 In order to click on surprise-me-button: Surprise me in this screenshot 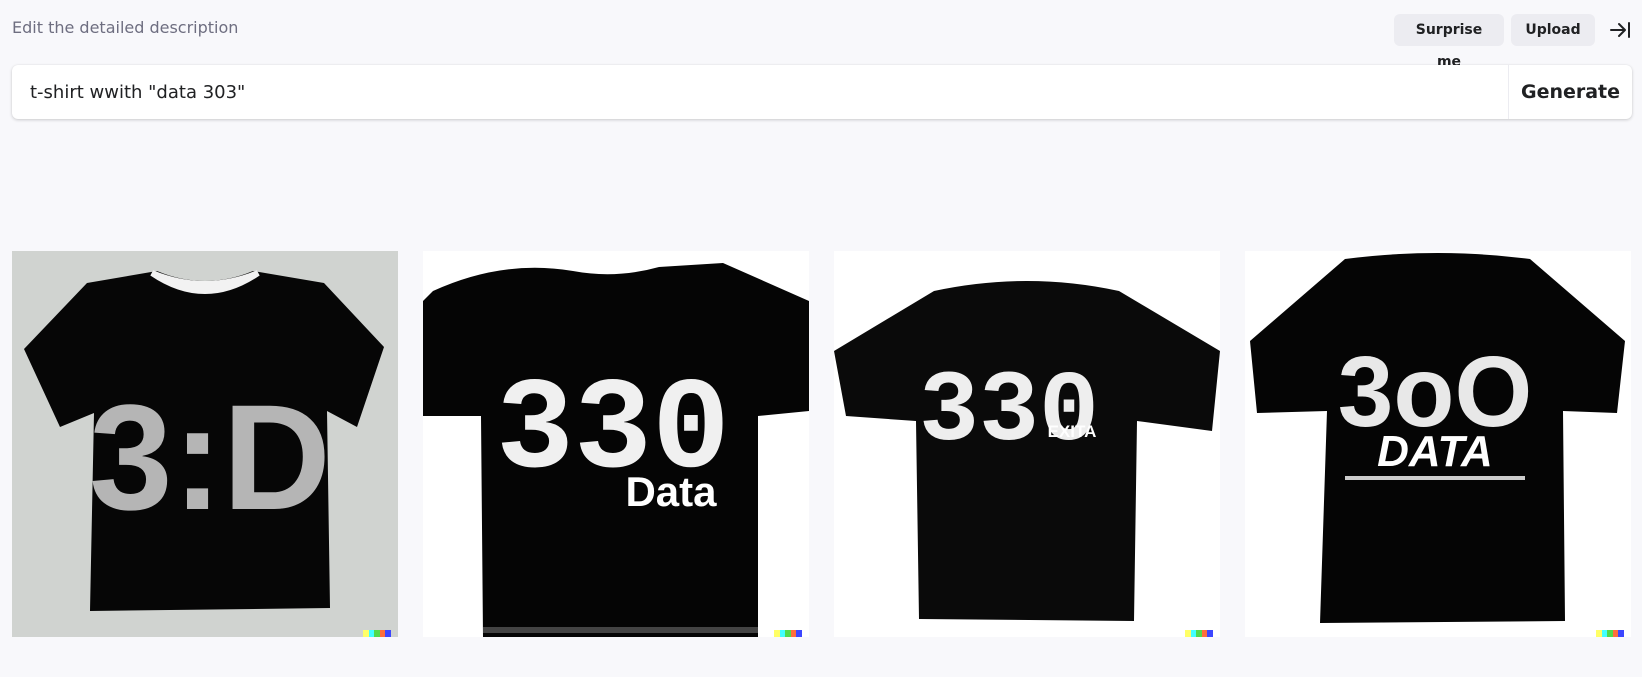, I will do `click(1449, 42)`.